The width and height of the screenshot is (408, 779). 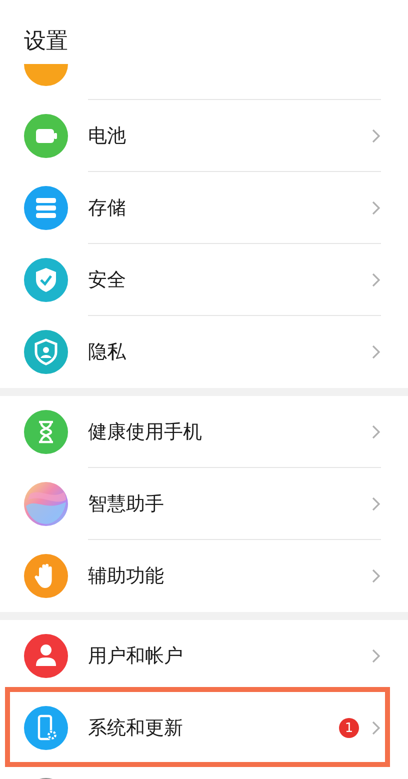 I want to click on setting-label: 用户和帐户, so click(x=229, y=655).